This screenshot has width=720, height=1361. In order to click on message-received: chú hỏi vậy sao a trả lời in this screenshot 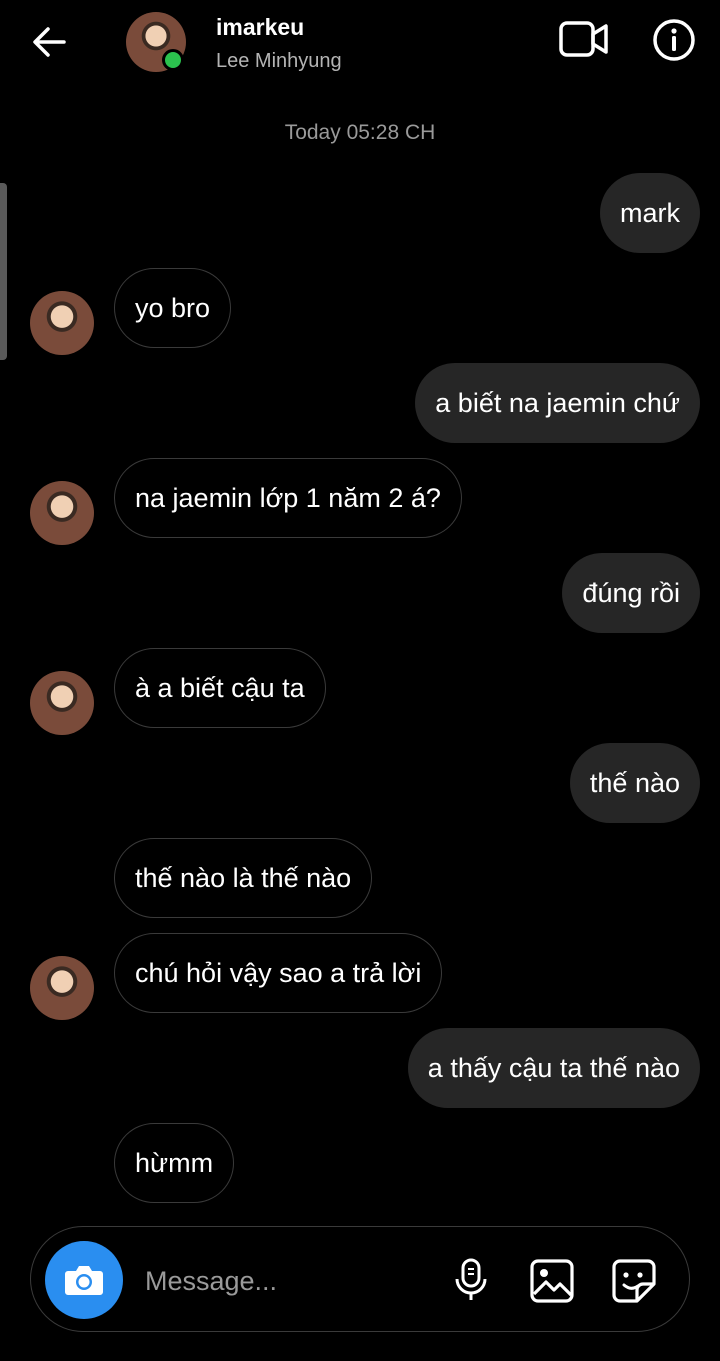, I will do `click(278, 973)`.